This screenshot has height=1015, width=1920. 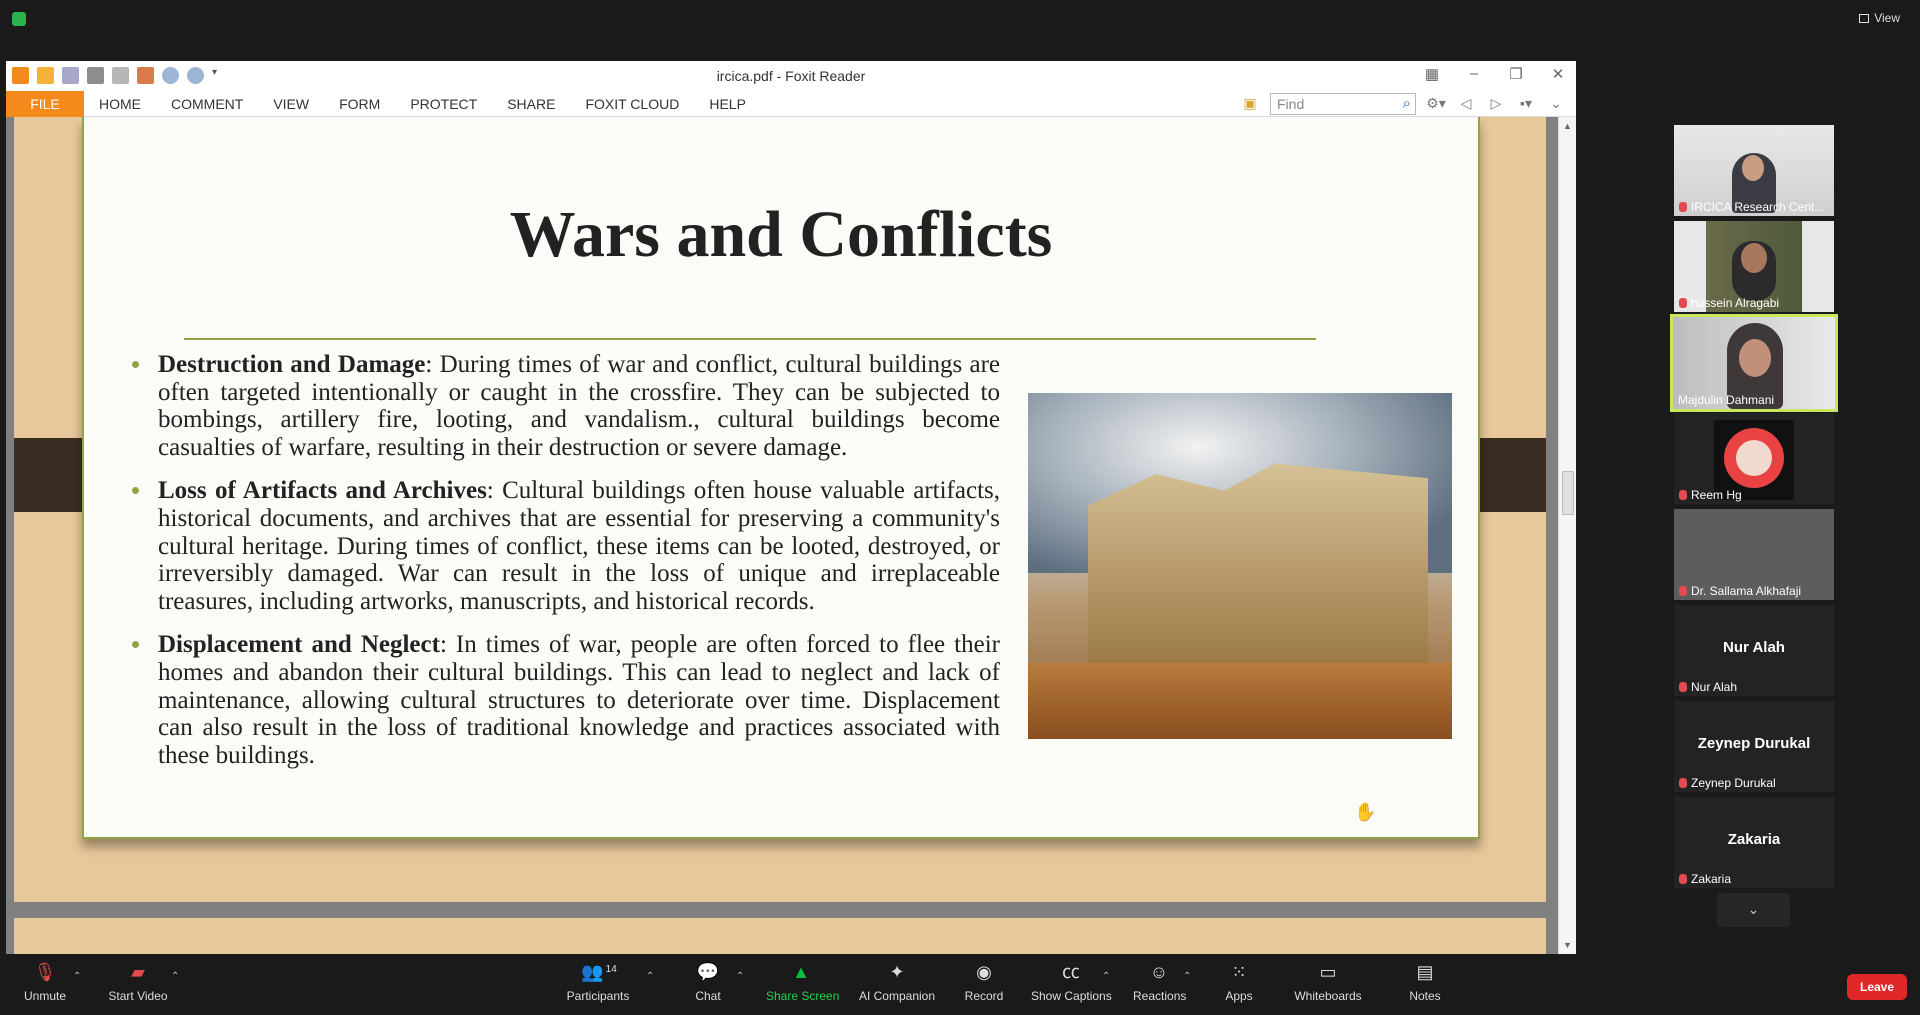 I want to click on menu-share: SHARE, so click(x=531, y=104).